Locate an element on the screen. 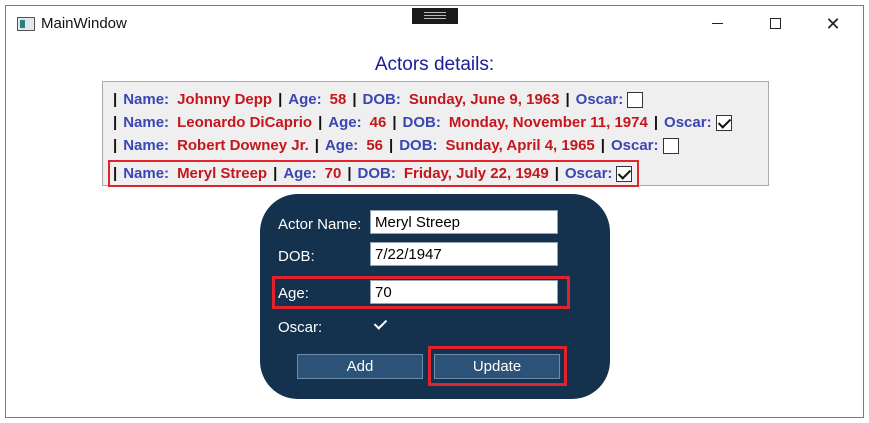 Image resolution: width=869 pixels, height=423 pixels. minimize-button is located at coordinates (717, 23).